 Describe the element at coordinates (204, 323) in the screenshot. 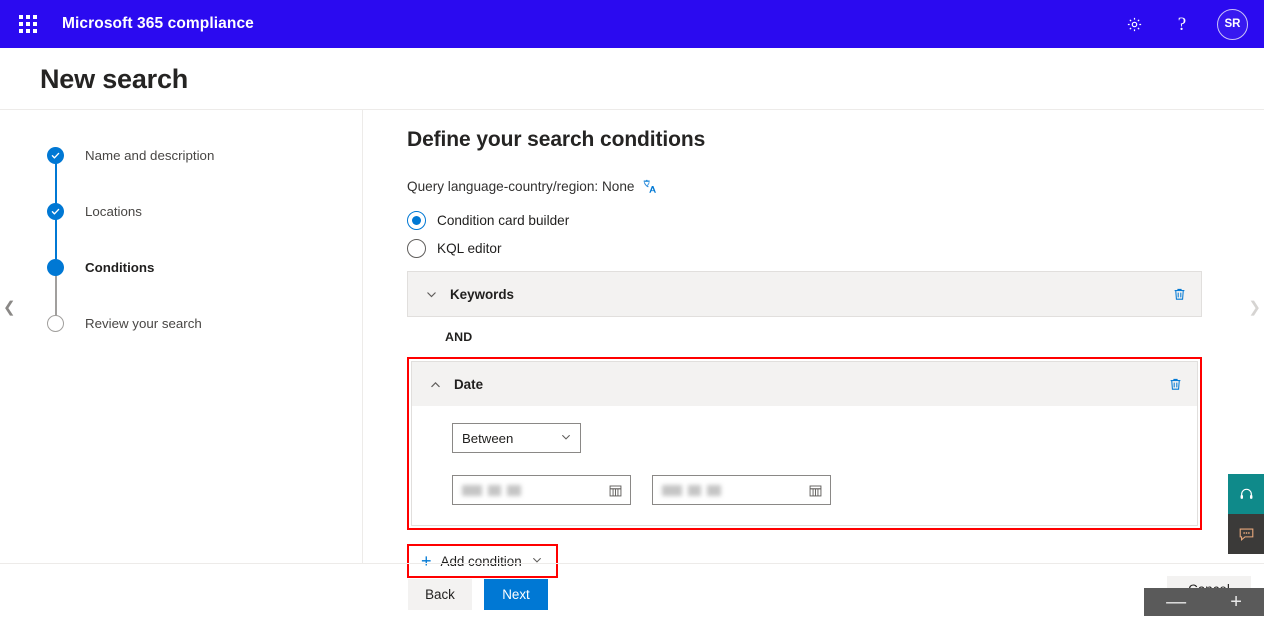

I see `sidebar-item-review-your-search: Review your search` at that location.